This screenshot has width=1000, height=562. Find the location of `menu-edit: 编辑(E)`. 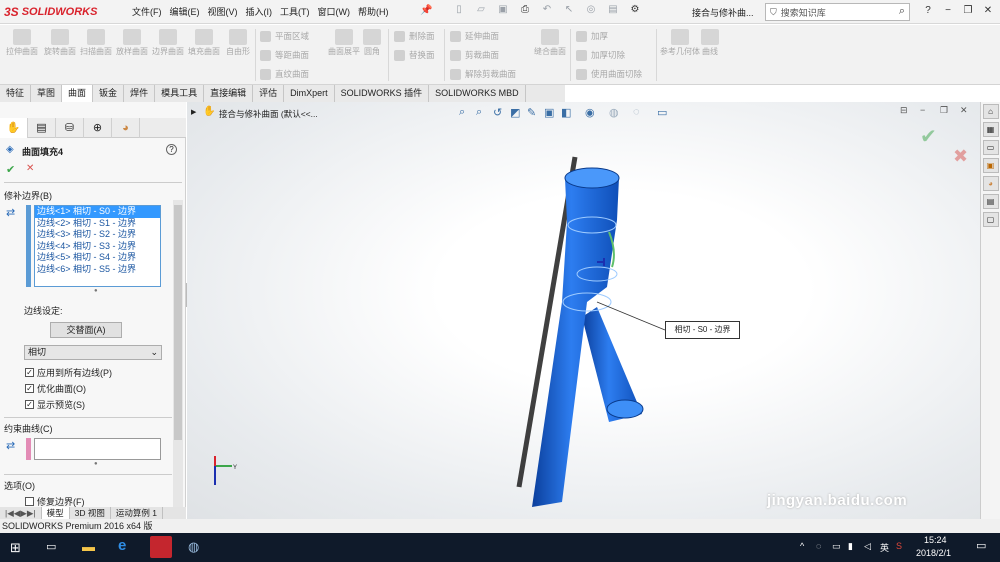

menu-edit: 编辑(E) is located at coordinates (185, 11).